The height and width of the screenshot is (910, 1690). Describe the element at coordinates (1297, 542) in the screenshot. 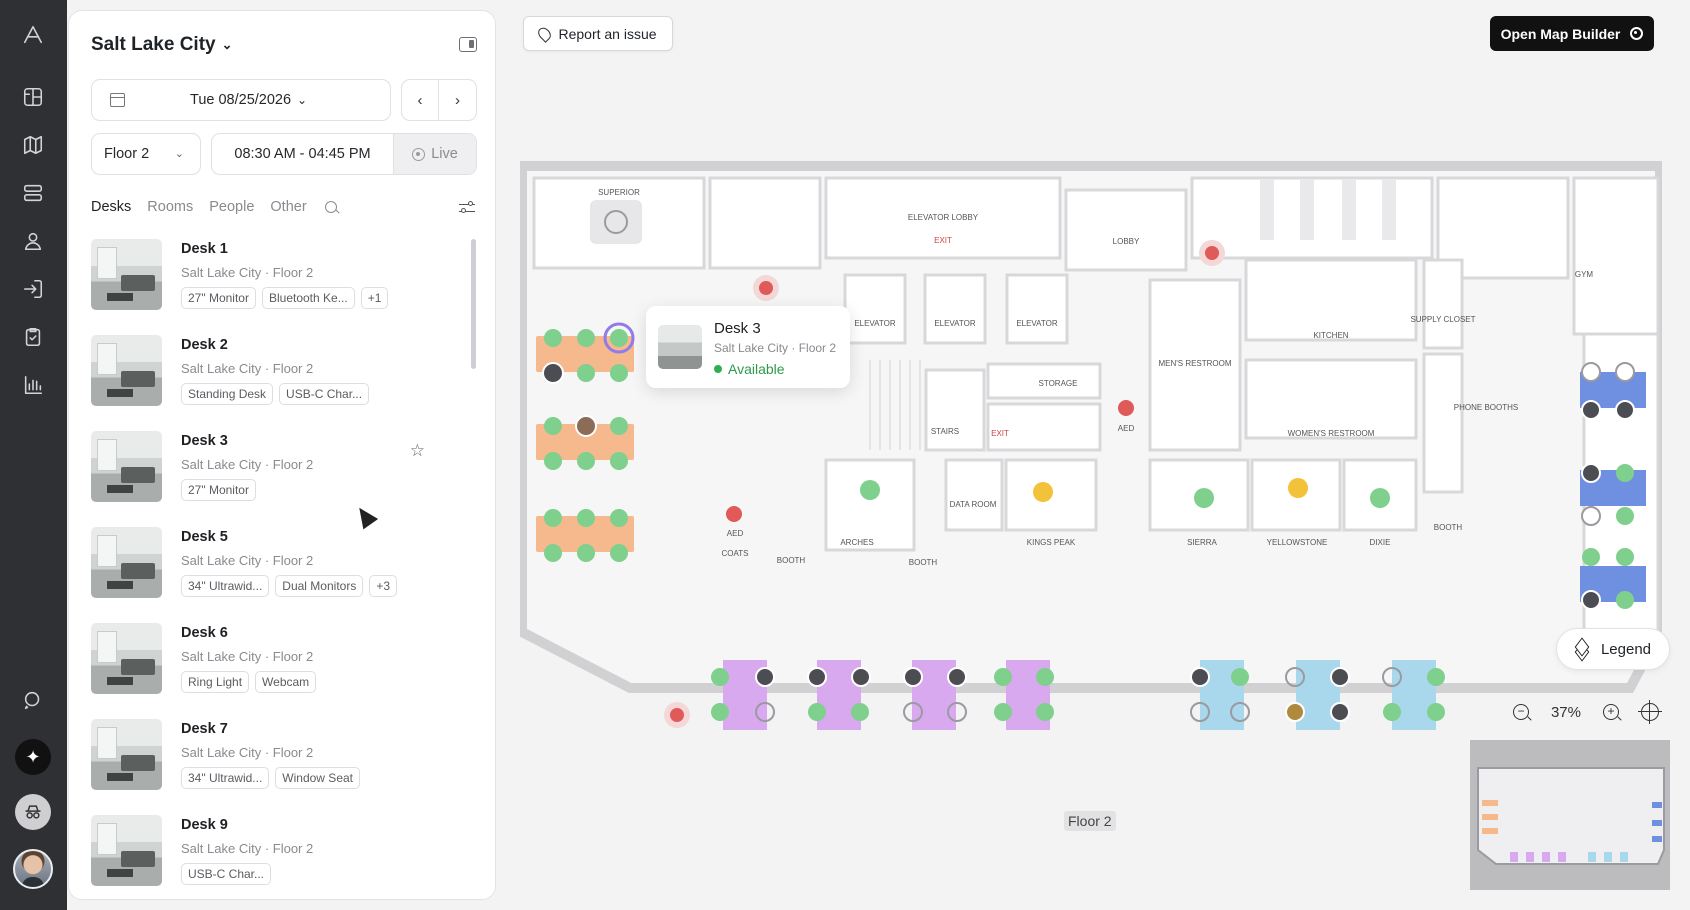

I see `map-label-yellowstone: YELLOWSTONE` at that location.